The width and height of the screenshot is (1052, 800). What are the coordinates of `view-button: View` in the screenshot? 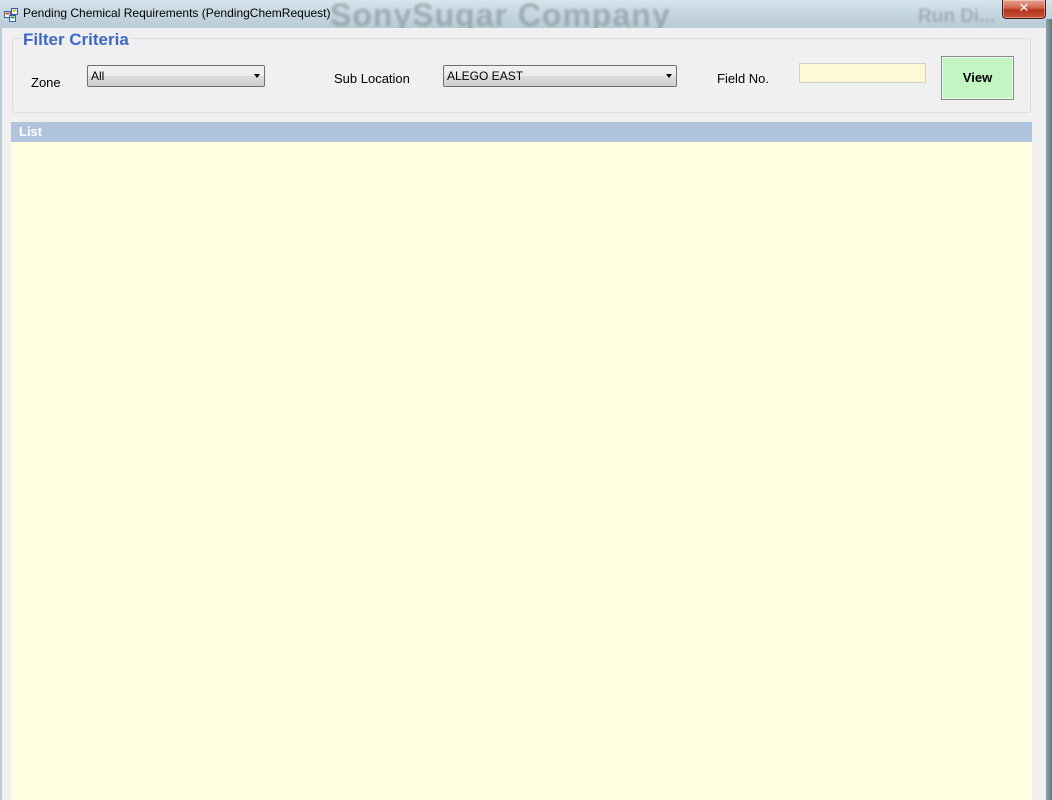 It's located at (977, 78).